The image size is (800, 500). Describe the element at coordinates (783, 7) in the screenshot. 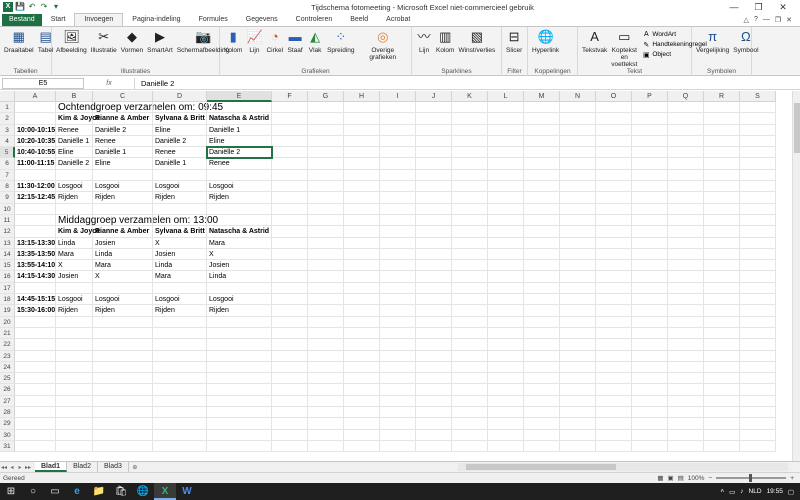

I see `close-button: ✕` at that location.